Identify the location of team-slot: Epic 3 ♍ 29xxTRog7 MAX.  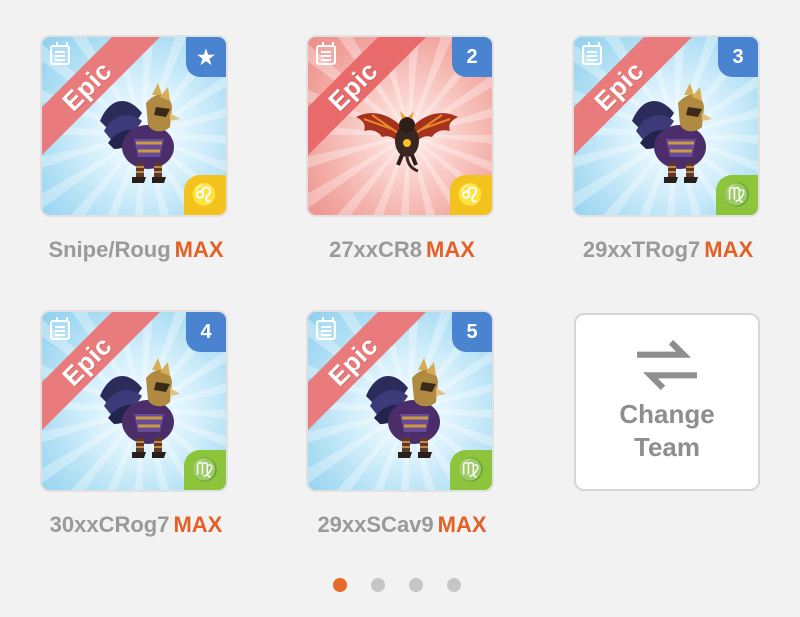
(668, 160).